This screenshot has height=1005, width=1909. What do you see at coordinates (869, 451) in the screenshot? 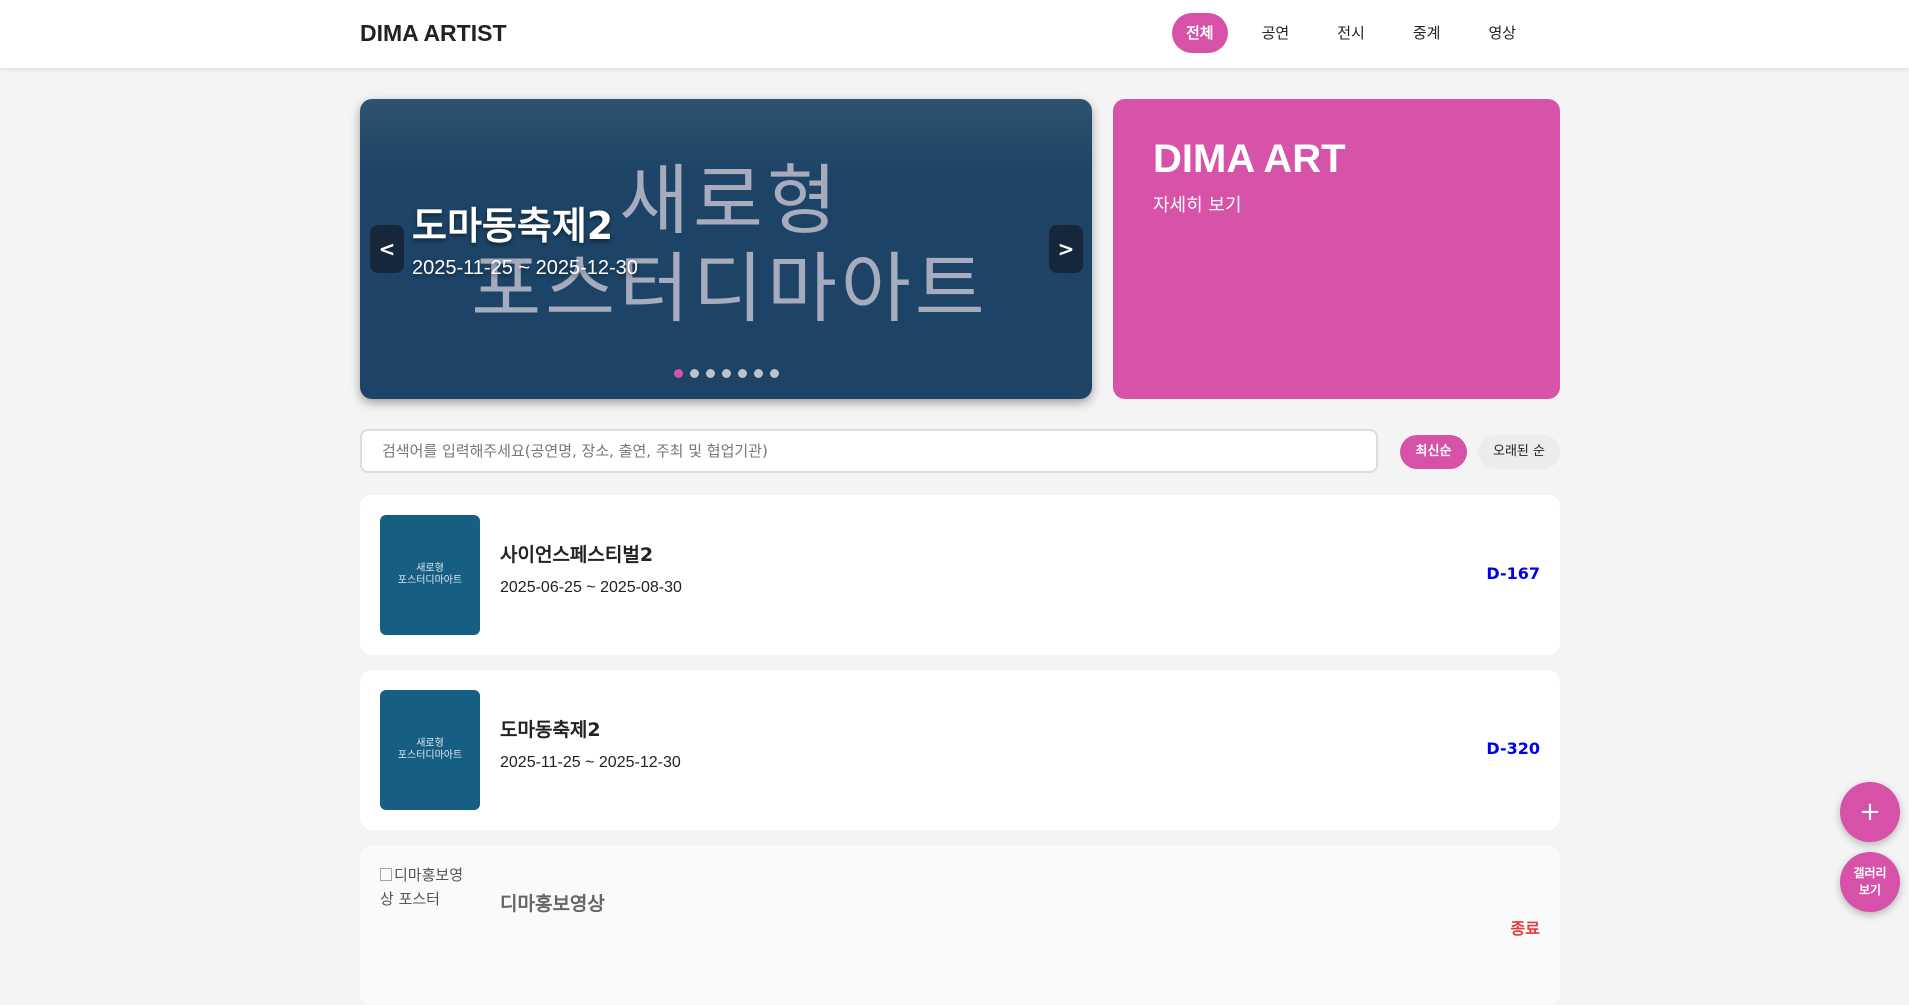
I see `search-input` at bounding box center [869, 451].